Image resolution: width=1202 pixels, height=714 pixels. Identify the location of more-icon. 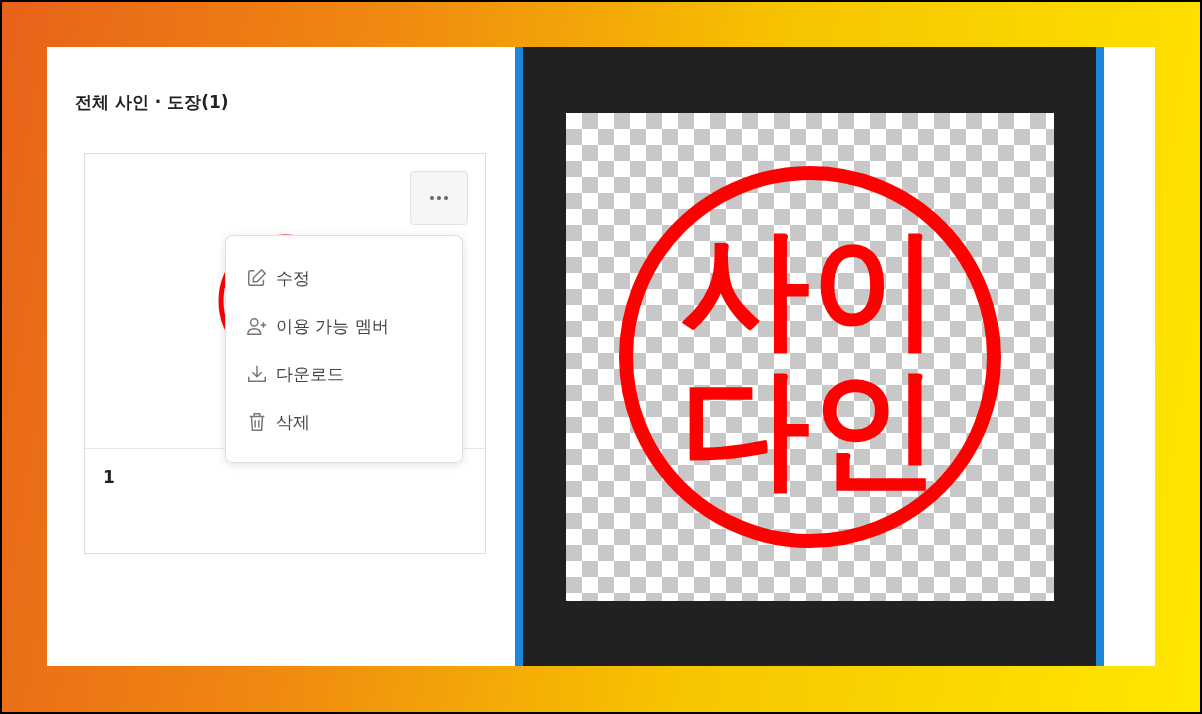
(439, 198).